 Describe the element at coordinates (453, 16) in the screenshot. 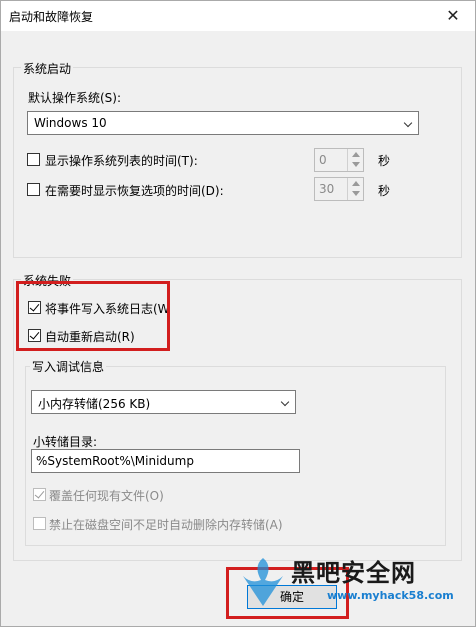

I see `close-icon: ✕` at that location.